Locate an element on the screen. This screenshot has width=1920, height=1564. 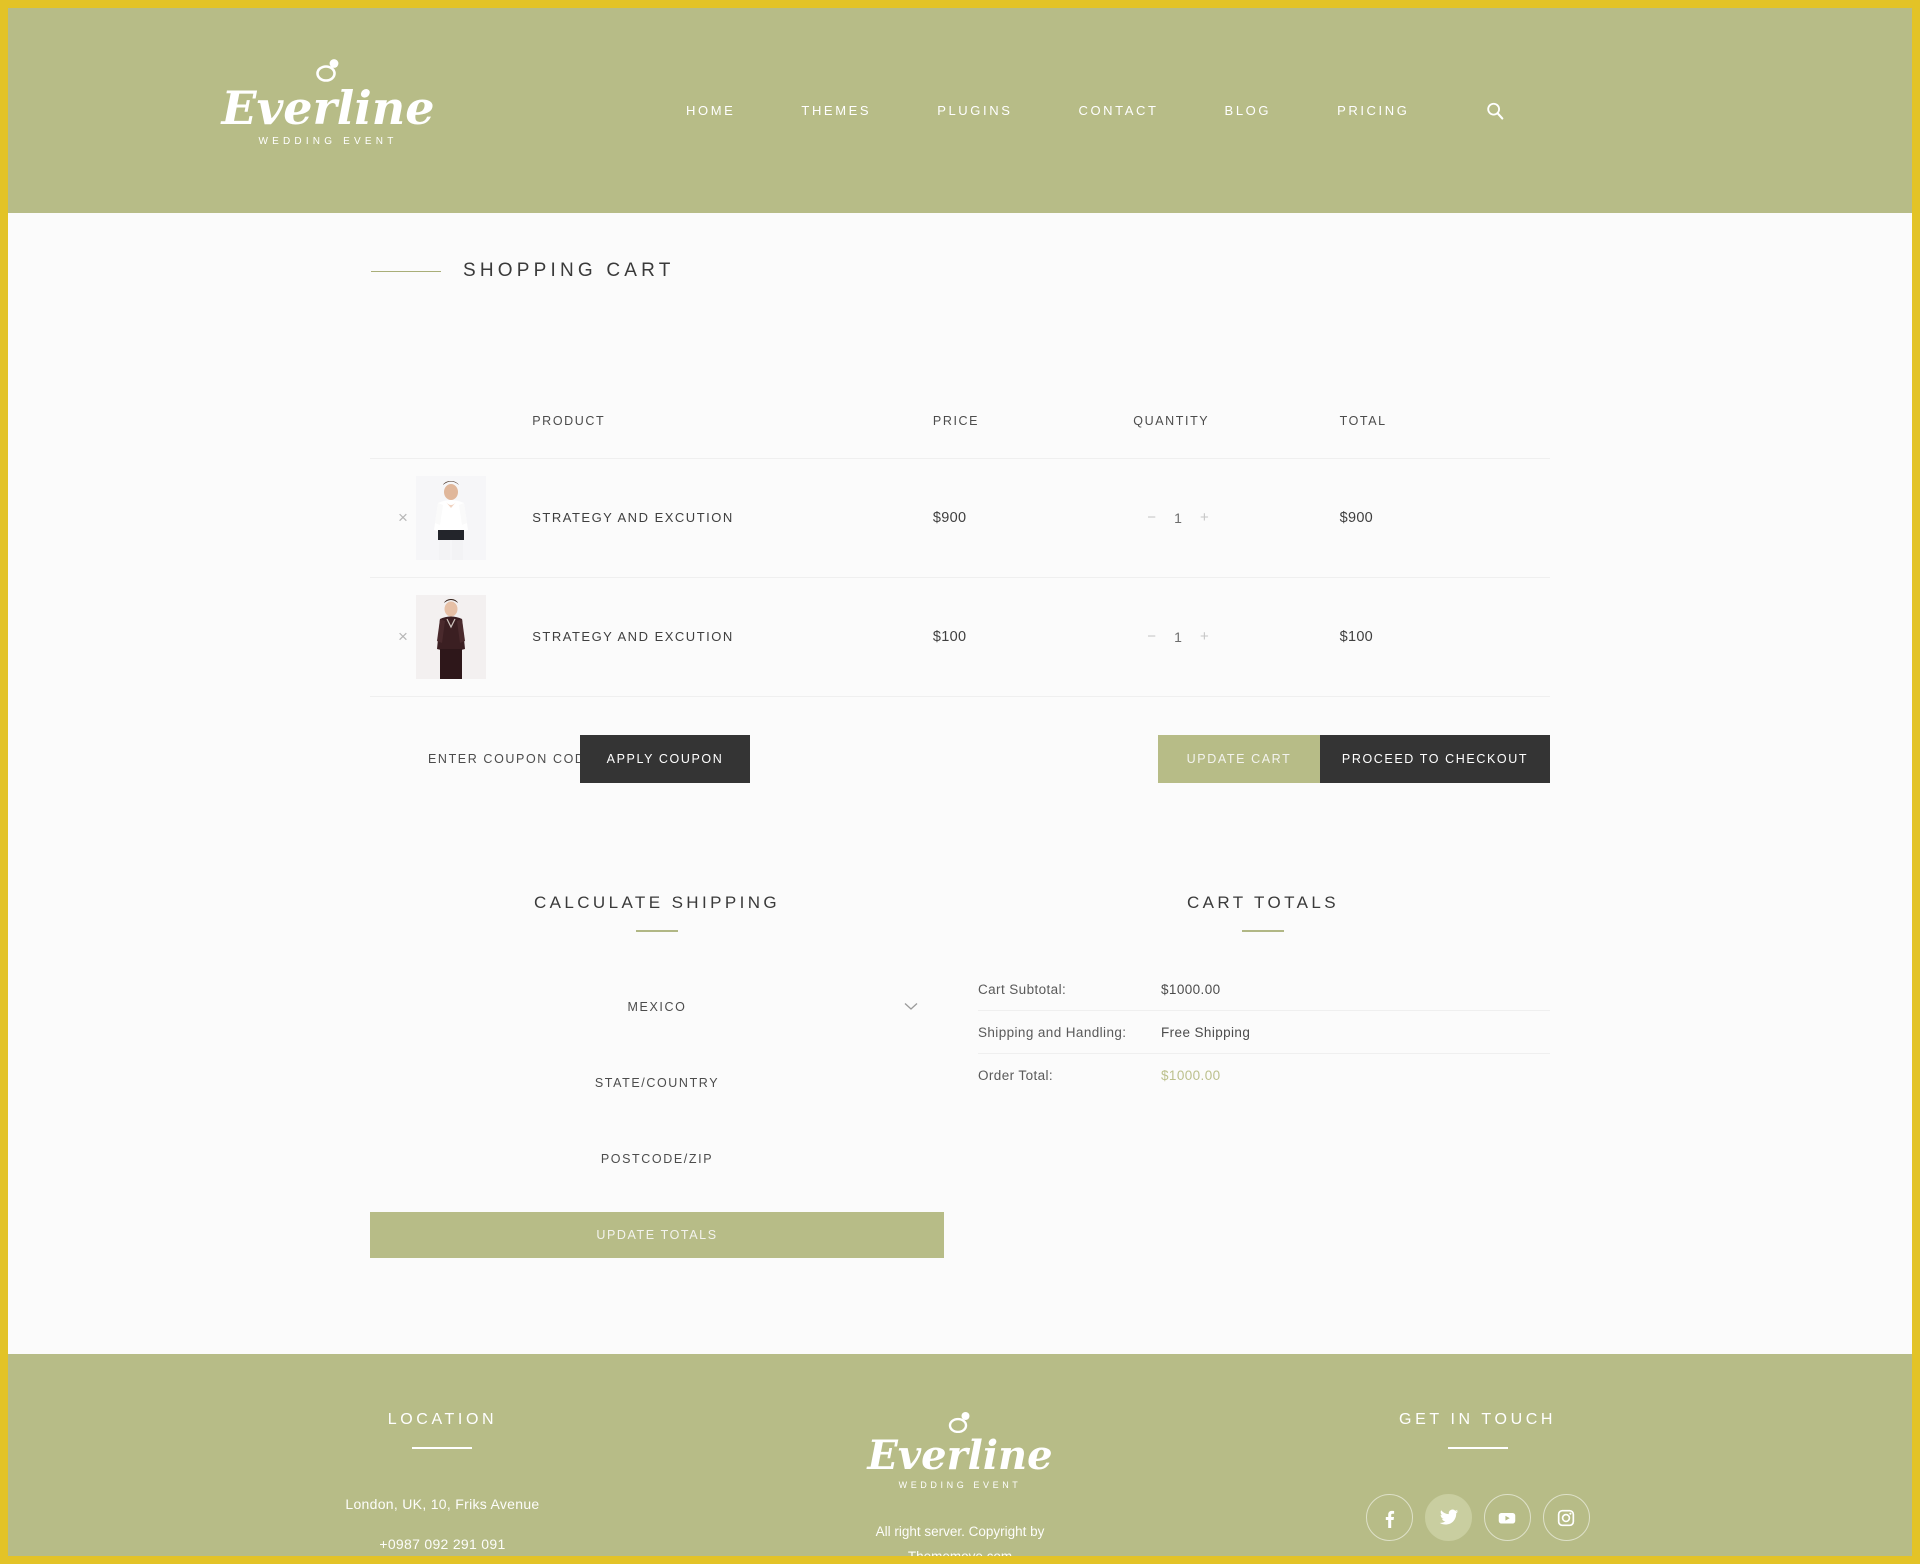
apply-coupon-button: APPLY COUPON is located at coordinates (665, 759).